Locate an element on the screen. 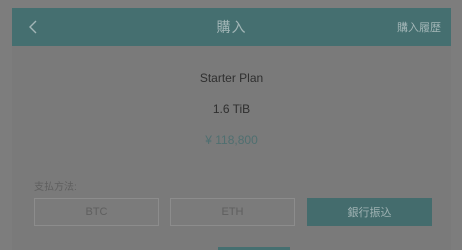  plan-size: 1.6 TiB is located at coordinates (231, 109).